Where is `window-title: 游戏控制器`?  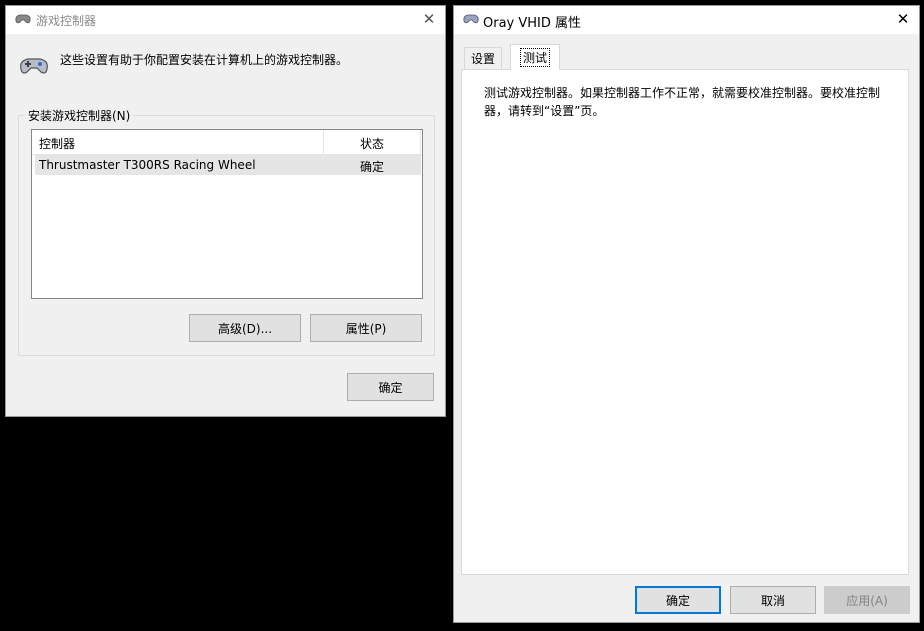
window-title: 游戏控制器 is located at coordinates (66, 21).